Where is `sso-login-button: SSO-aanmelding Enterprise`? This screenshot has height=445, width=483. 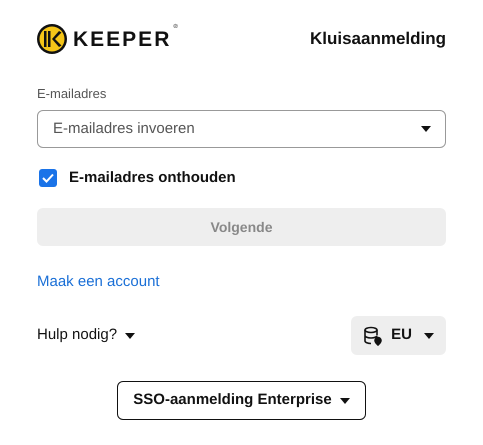
sso-login-button: SSO-aanmelding Enterprise is located at coordinates (241, 400).